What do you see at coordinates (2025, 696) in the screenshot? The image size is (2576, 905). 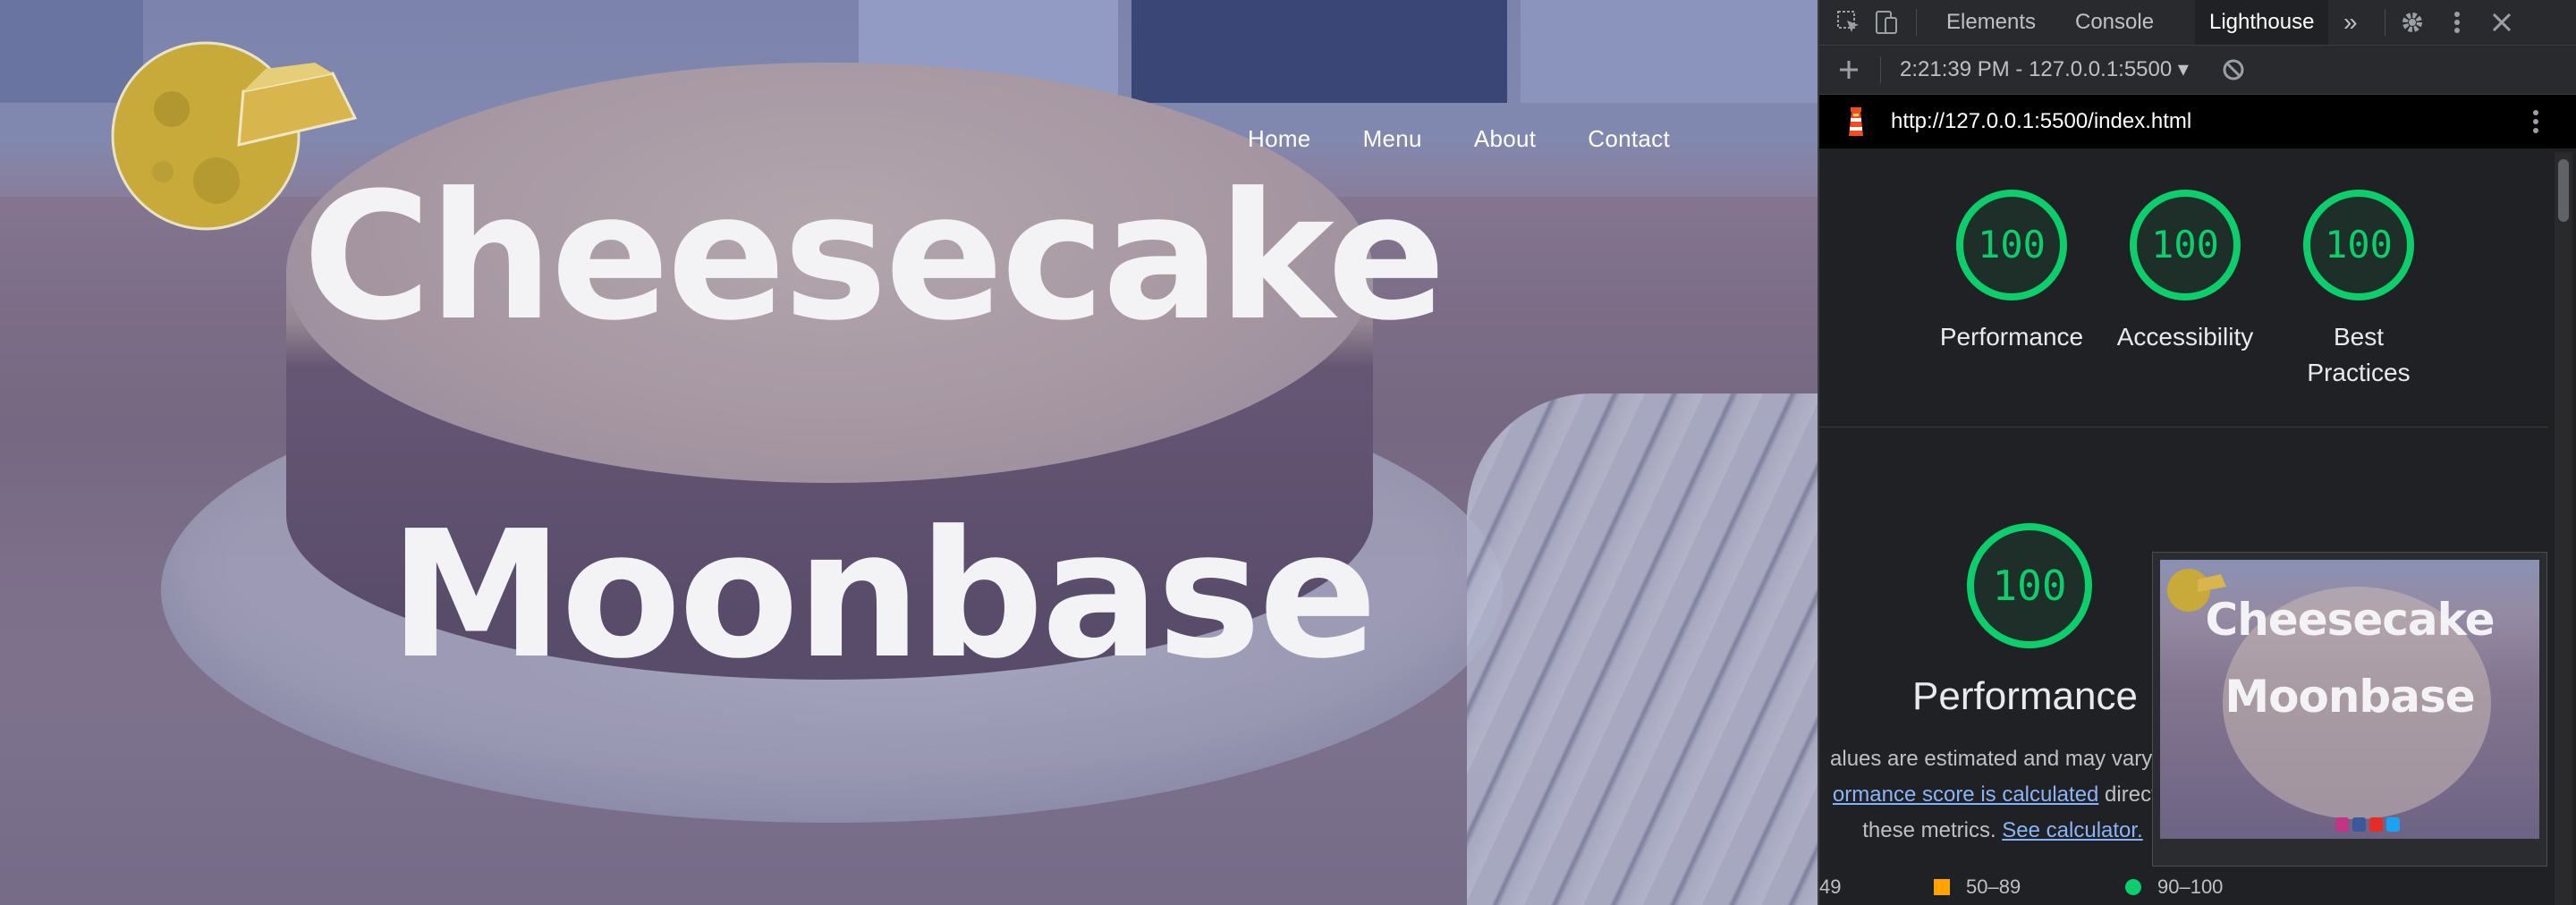 I see `performance-title: Performance` at bounding box center [2025, 696].